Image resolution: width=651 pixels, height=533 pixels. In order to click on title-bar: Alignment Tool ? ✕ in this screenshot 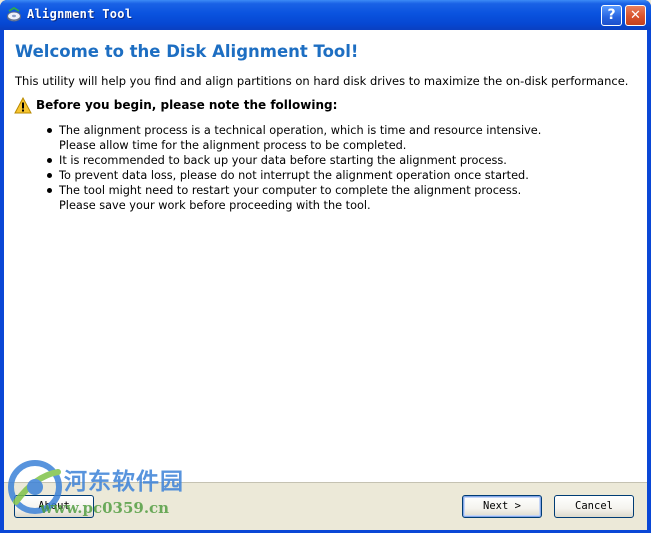, I will do `click(325, 15)`.